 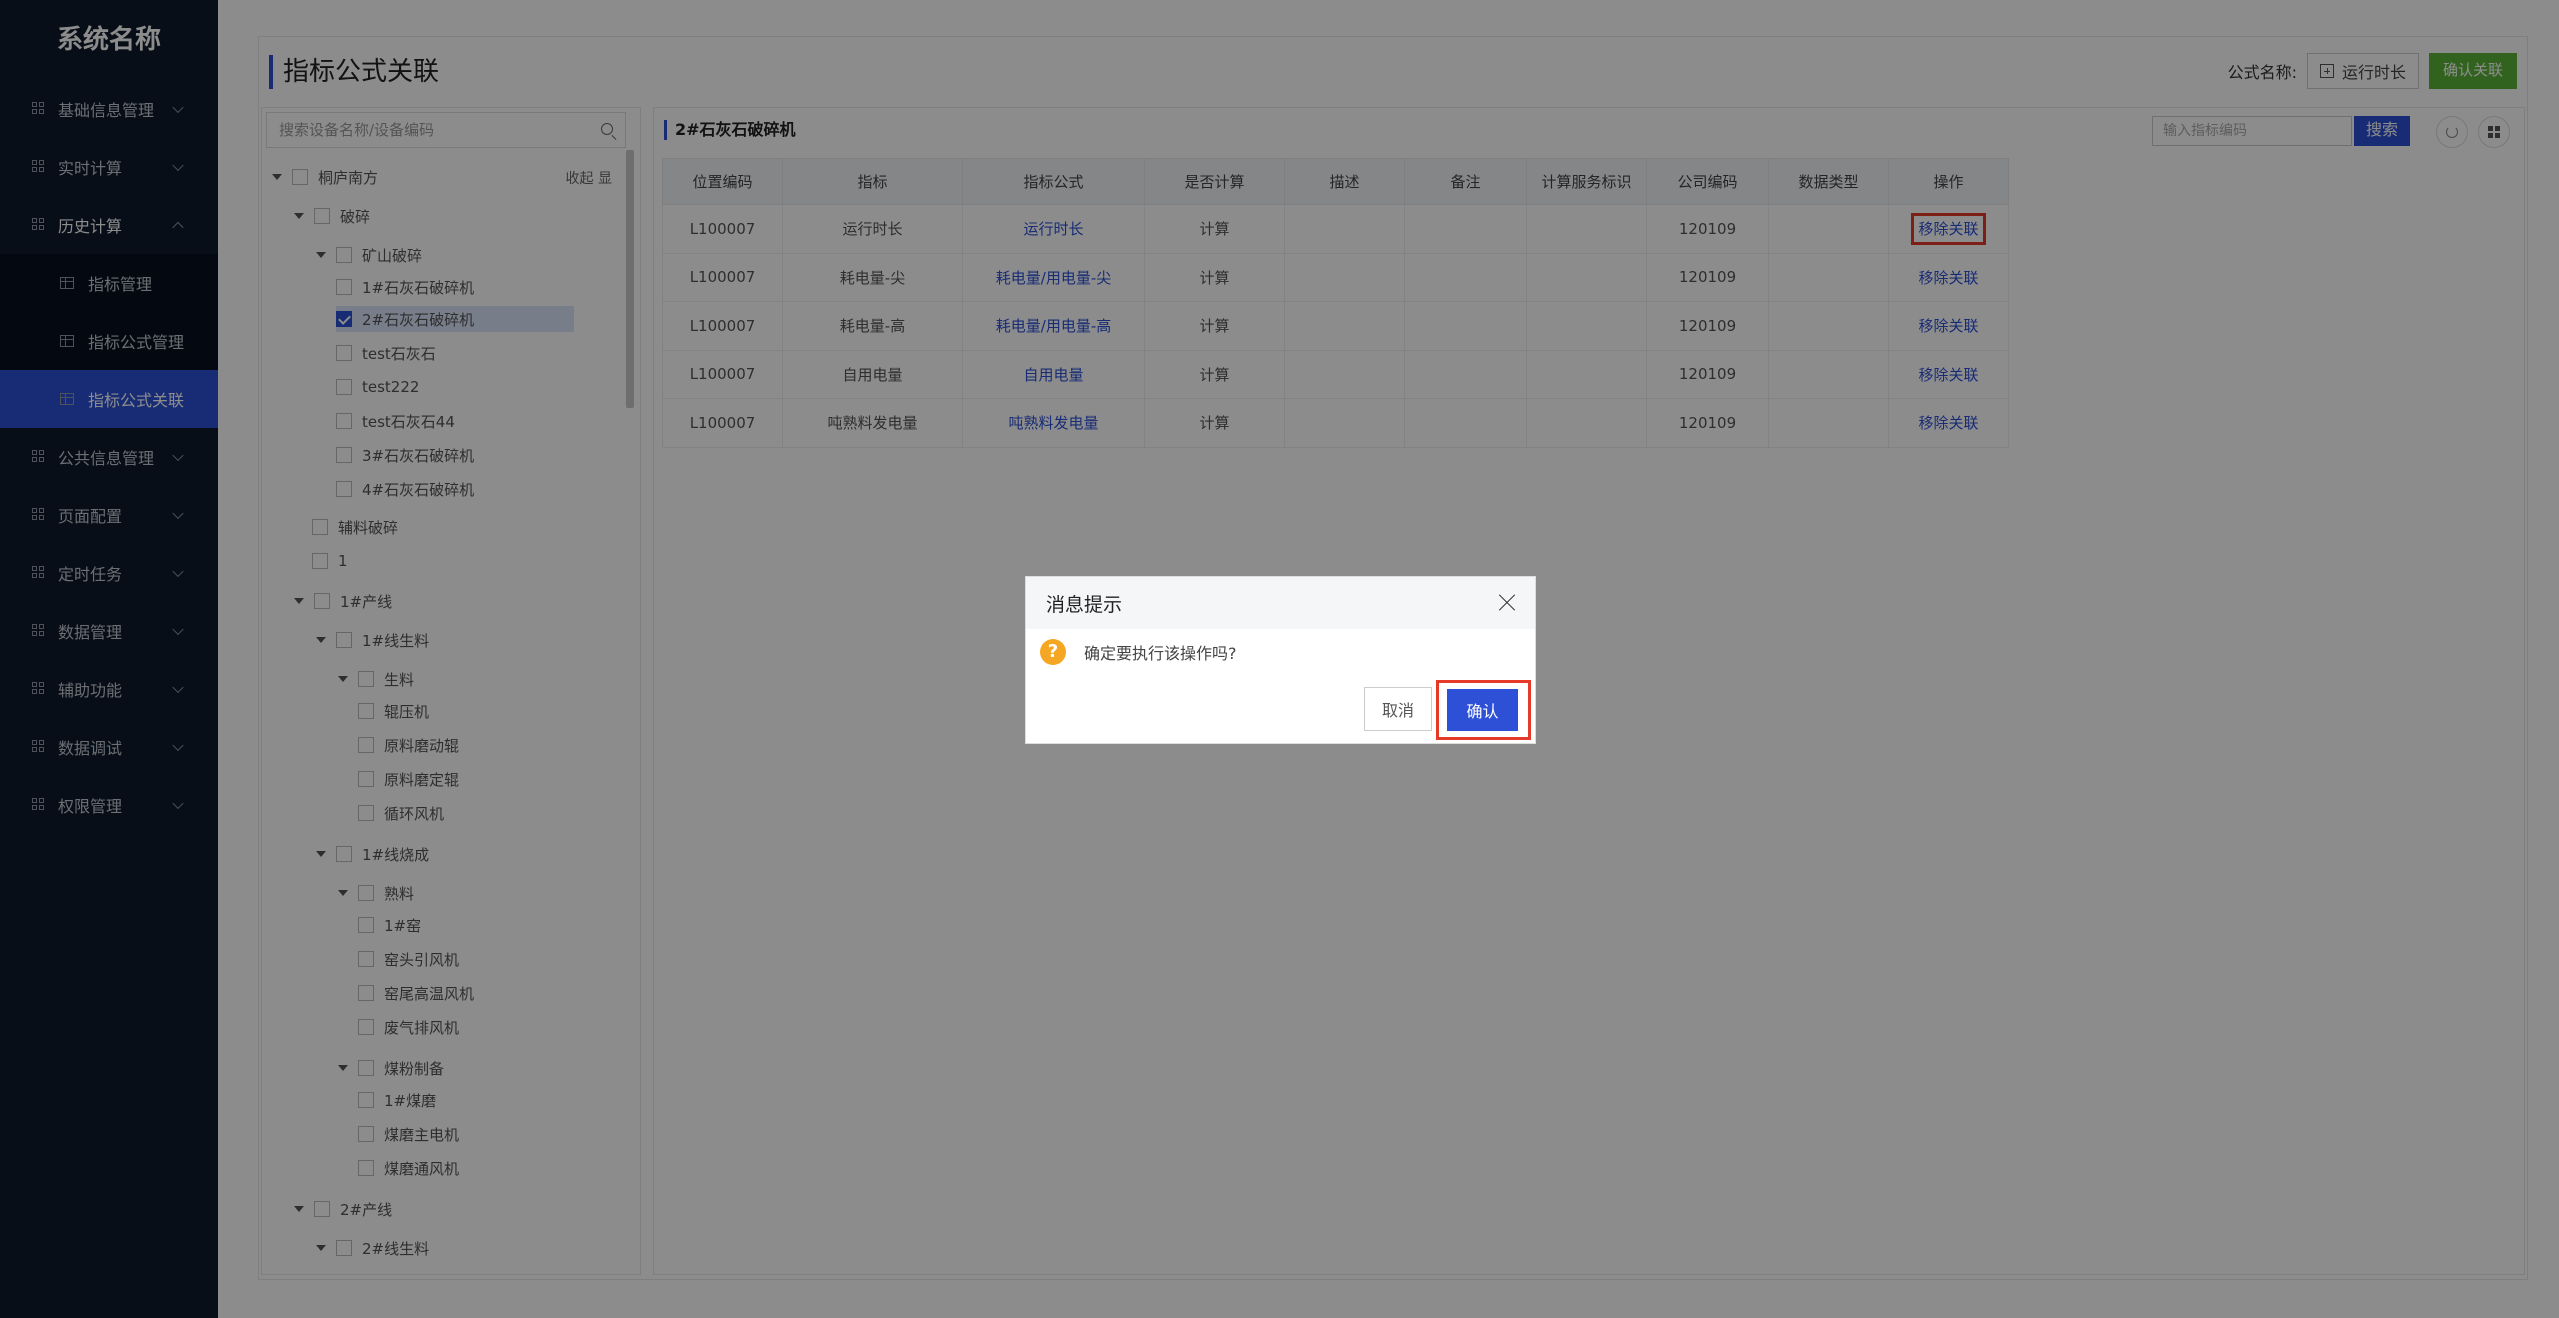 I want to click on dialog-message: 确定要执行该操作吗?, so click(x=1160, y=653).